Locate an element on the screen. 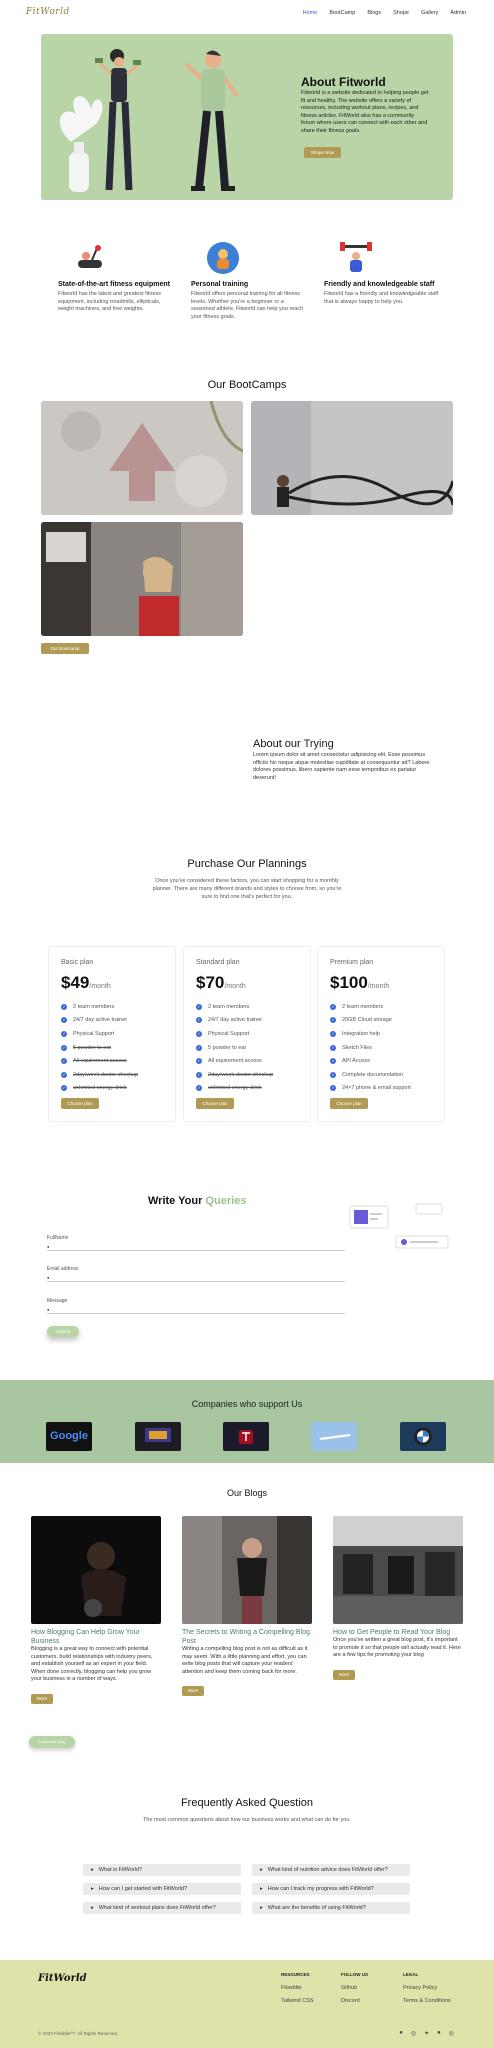 This screenshot has width=494, height=2048. blog-image-gym-floor is located at coordinates (398, 1570).